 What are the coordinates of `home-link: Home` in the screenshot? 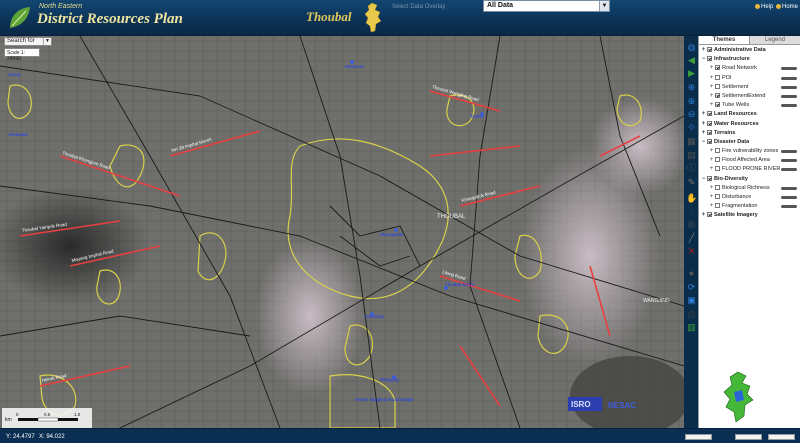 It's located at (787, 7).